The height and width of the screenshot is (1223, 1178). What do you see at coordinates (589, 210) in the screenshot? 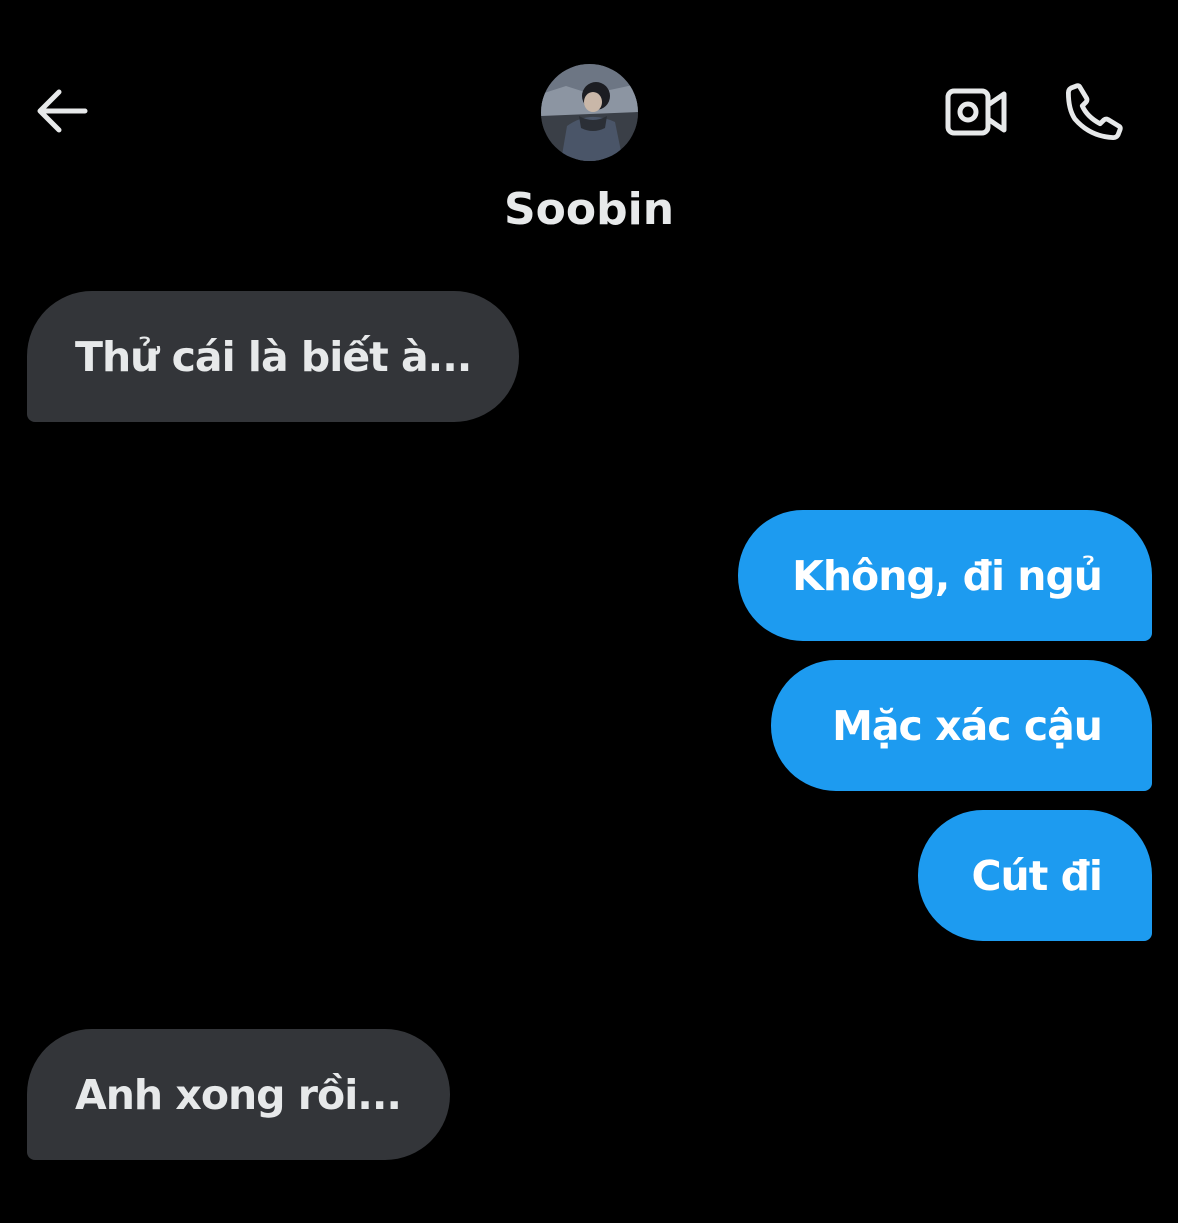
I see `contact-name: Soobin` at bounding box center [589, 210].